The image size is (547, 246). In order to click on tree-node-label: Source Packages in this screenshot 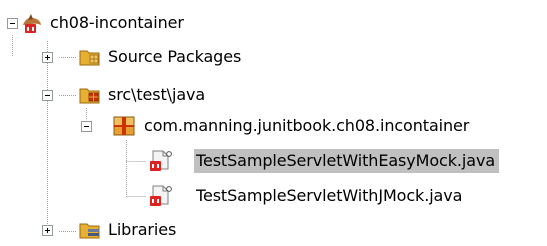, I will do `click(175, 56)`.